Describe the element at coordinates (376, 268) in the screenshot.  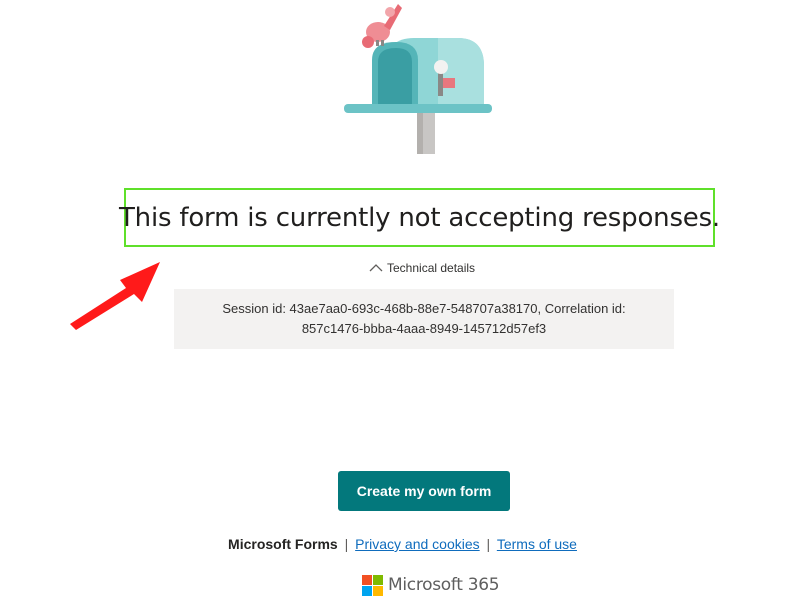
I see `chevron-up-icon` at that location.